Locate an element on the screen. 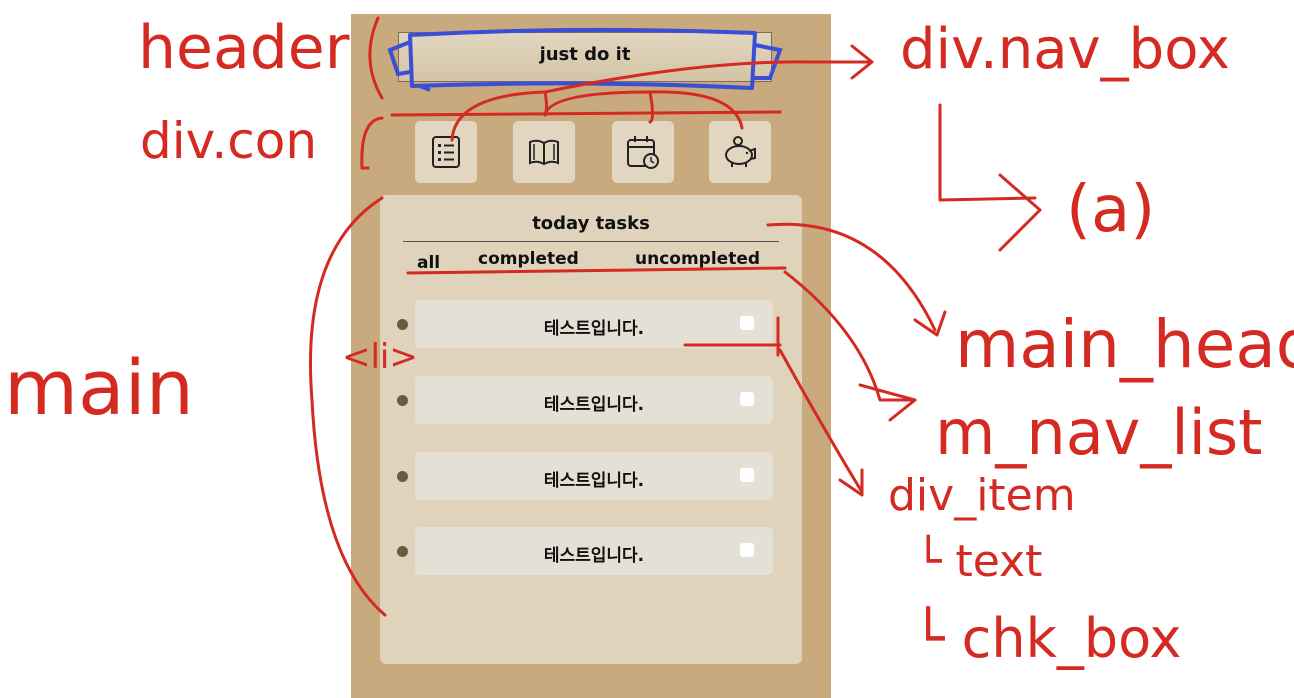 This screenshot has width=1294, height=698. annotation-main-head: main_head is located at coordinates (1124, 344).